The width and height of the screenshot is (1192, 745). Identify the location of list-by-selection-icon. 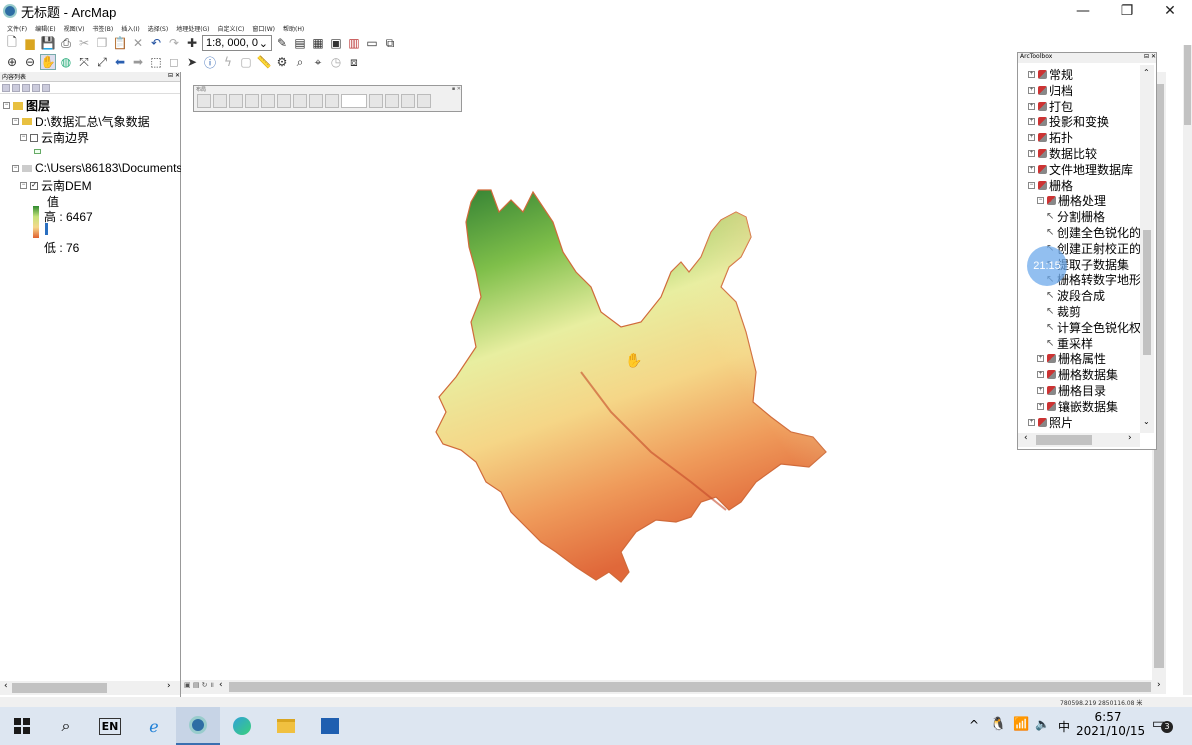
(36, 88).